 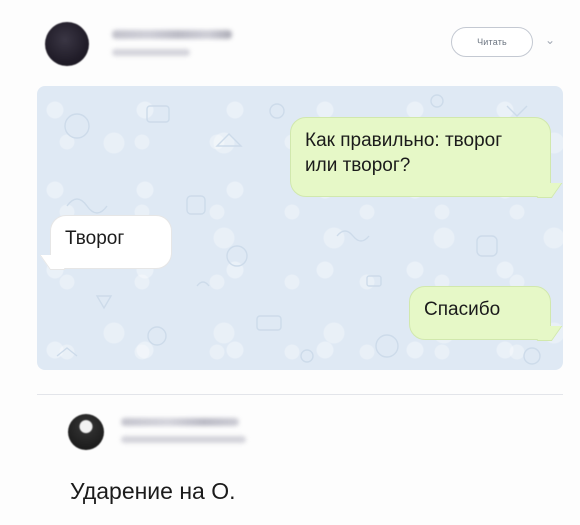 What do you see at coordinates (183, 439) in the screenshot?
I see `commenter-handle-redacted` at bounding box center [183, 439].